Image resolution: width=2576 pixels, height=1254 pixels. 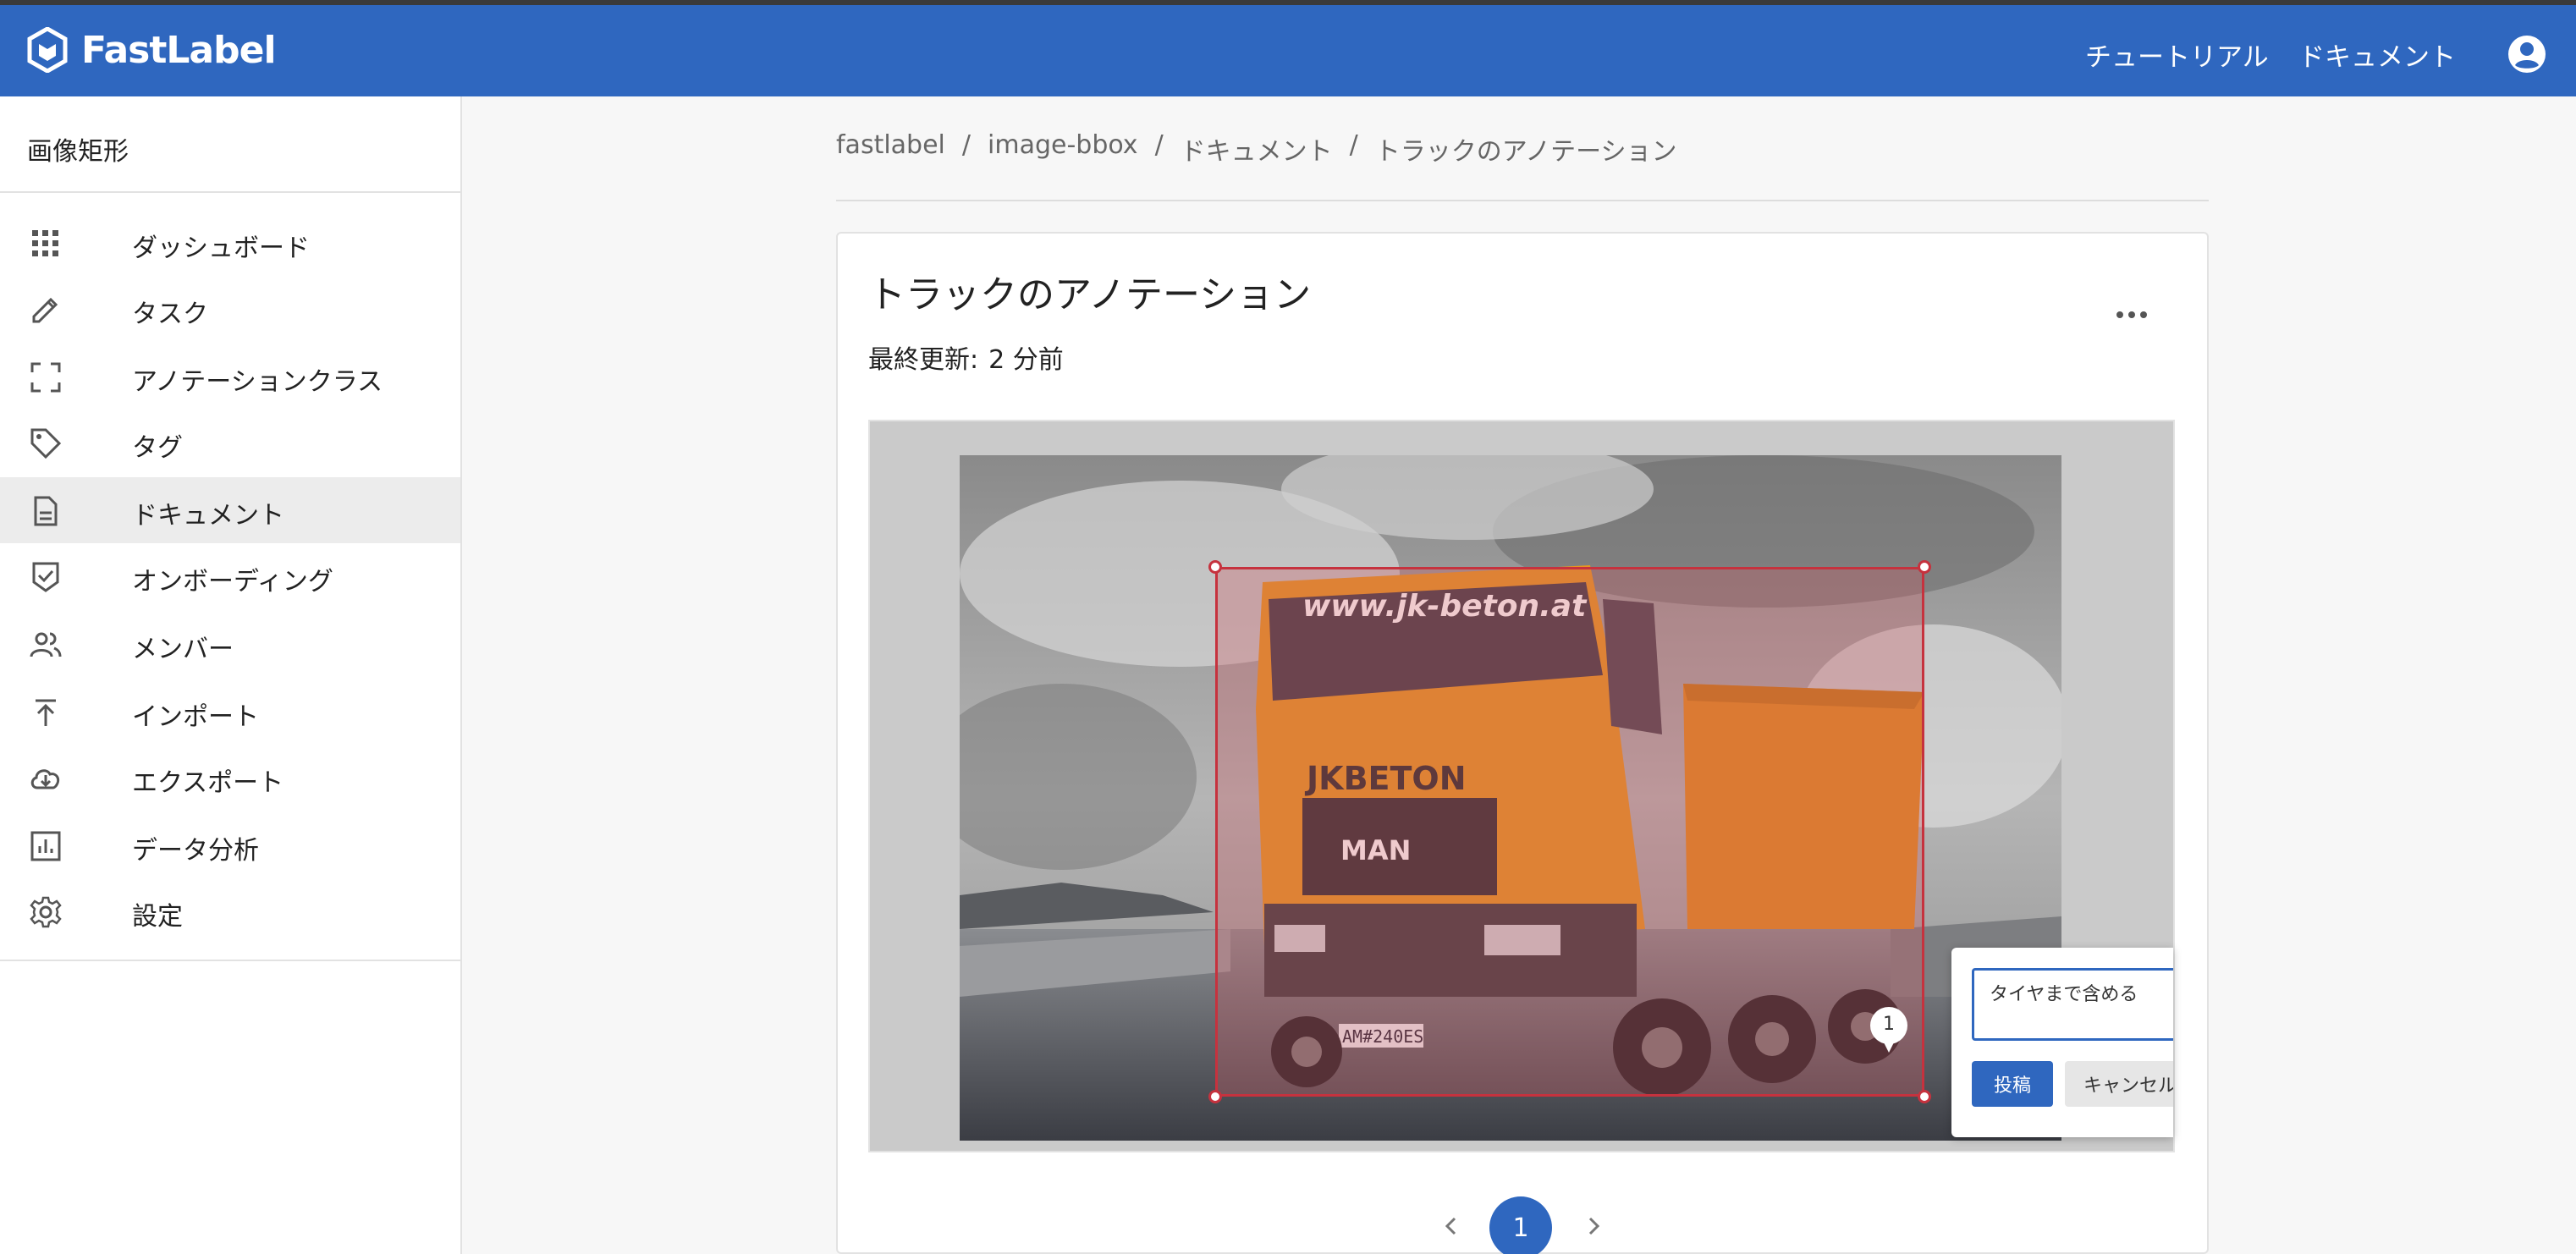 What do you see at coordinates (2012, 1084) in the screenshot?
I see `post-button: 投稿` at bounding box center [2012, 1084].